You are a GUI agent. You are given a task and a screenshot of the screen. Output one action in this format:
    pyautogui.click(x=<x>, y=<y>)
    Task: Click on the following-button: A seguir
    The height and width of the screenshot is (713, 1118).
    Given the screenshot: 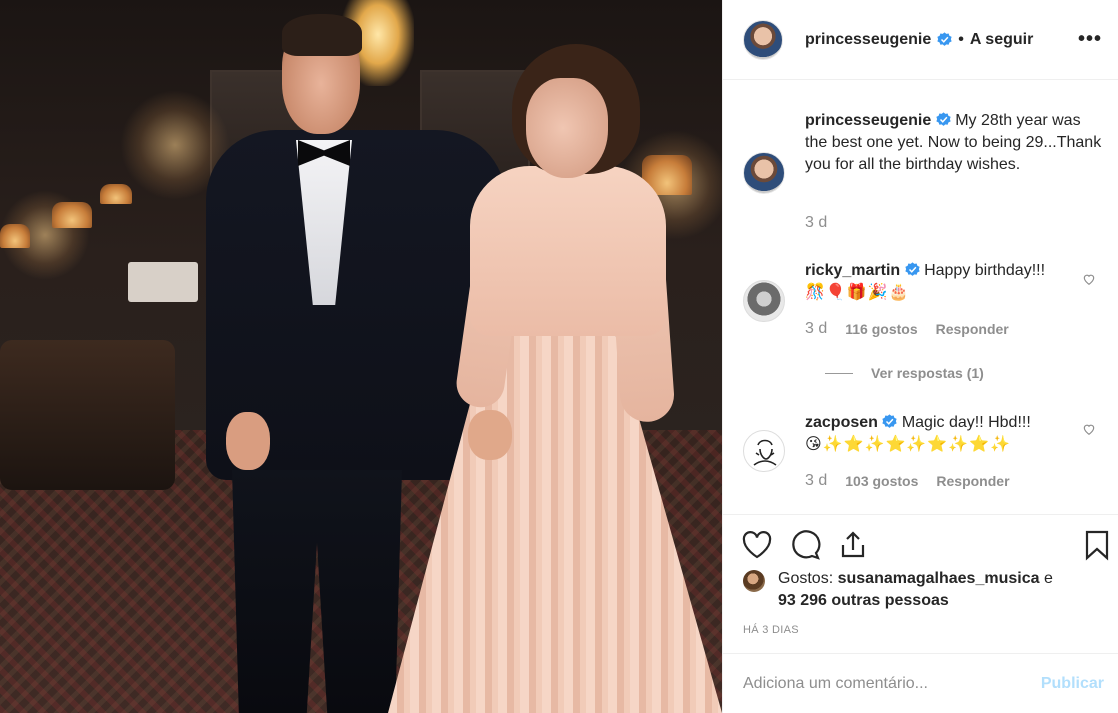 What is the action you would take?
    pyautogui.click(x=1001, y=40)
    